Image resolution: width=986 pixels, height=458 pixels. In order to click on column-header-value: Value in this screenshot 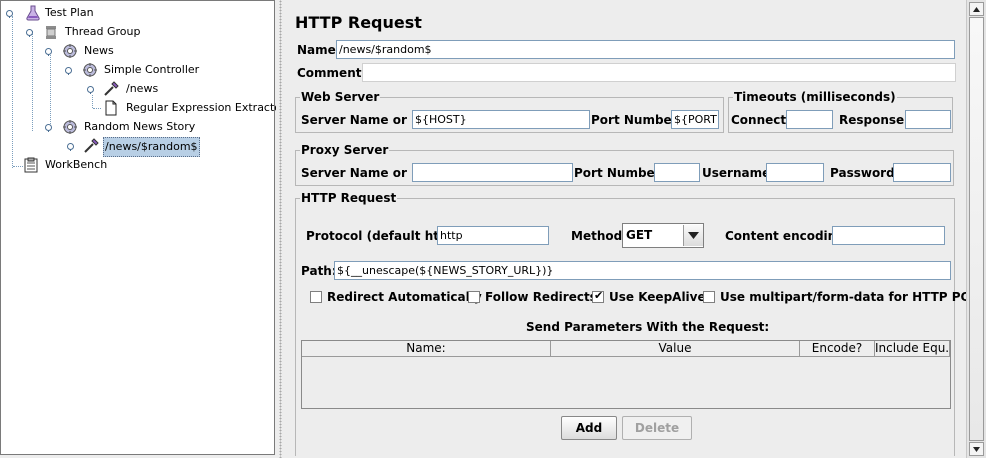, I will do `click(675, 349)`.